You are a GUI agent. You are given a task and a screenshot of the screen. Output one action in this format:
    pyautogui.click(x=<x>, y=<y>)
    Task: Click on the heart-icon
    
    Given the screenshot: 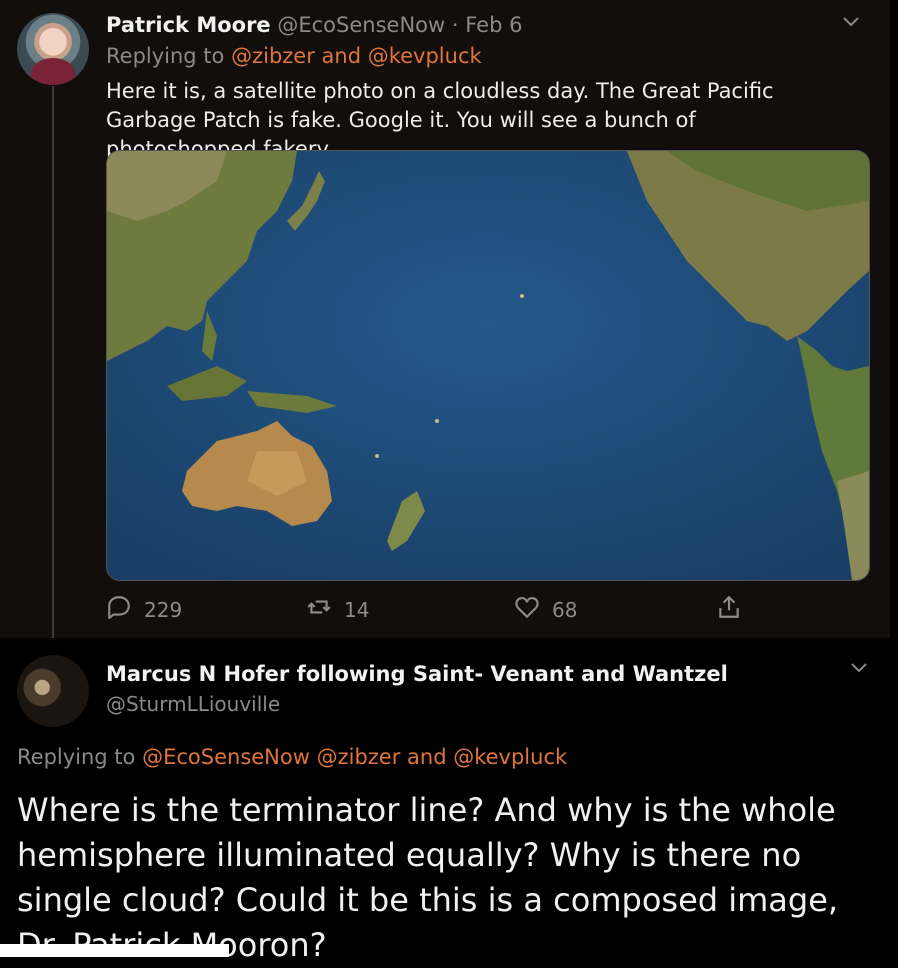 What is the action you would take?
    pyautogui.click(x=527, y=609)
    